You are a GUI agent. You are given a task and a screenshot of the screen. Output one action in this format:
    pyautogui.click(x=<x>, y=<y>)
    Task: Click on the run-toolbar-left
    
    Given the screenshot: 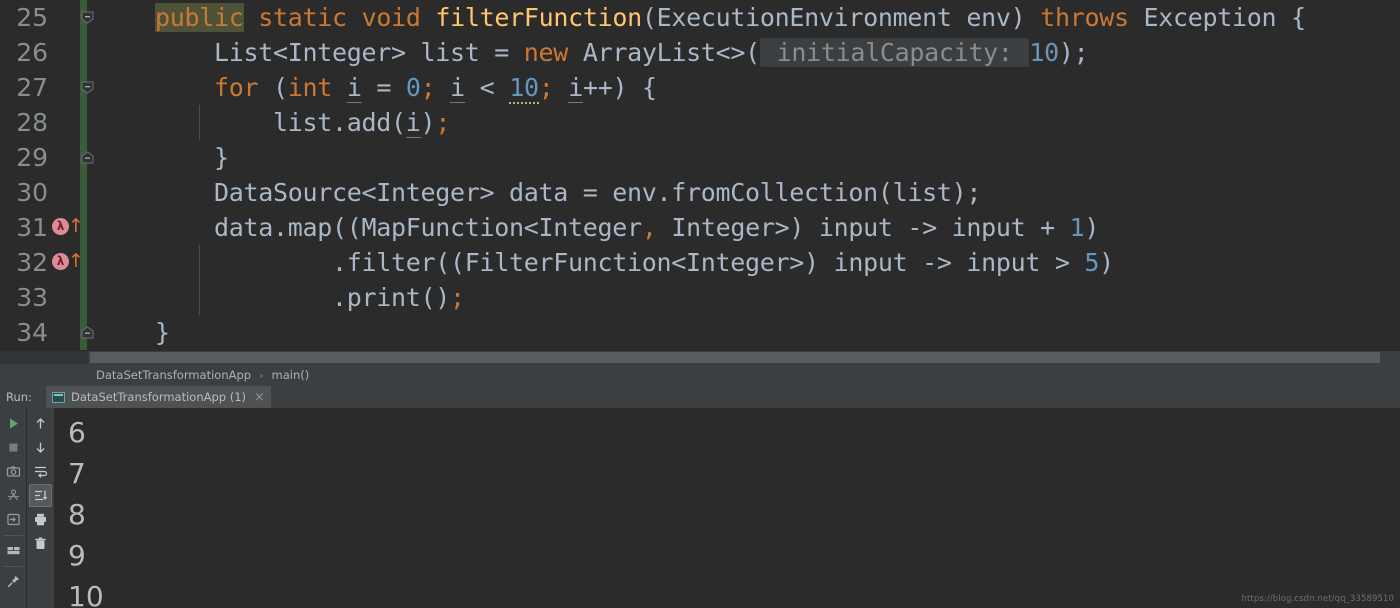 What is the action you would take?
    pyautogui.click(x=13, y=508)
    